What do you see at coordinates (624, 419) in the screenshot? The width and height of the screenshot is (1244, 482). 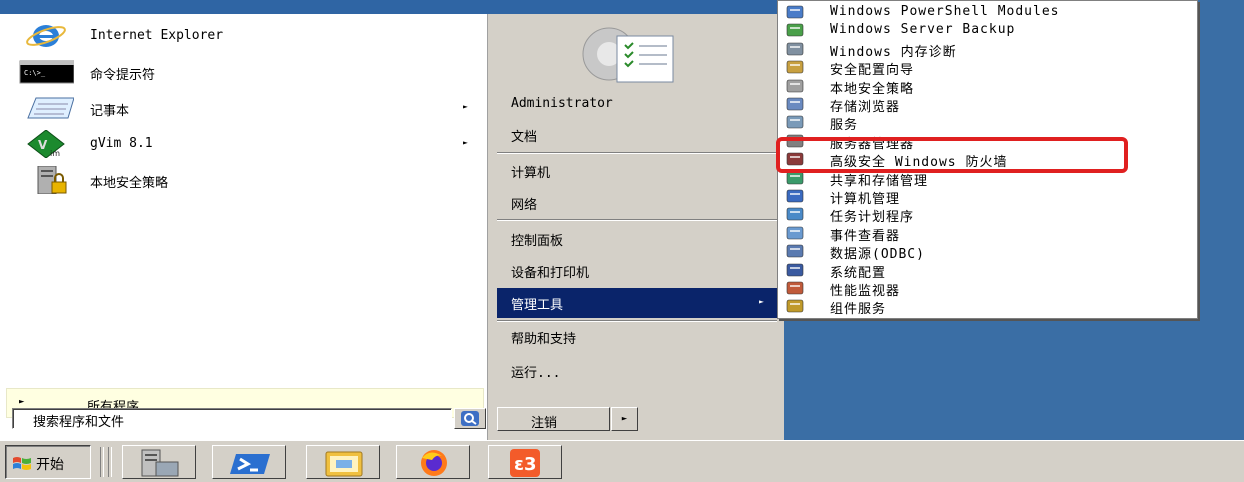 I see `shutdown-options-arrow-icon: ►` at bounding box center [624, 419].